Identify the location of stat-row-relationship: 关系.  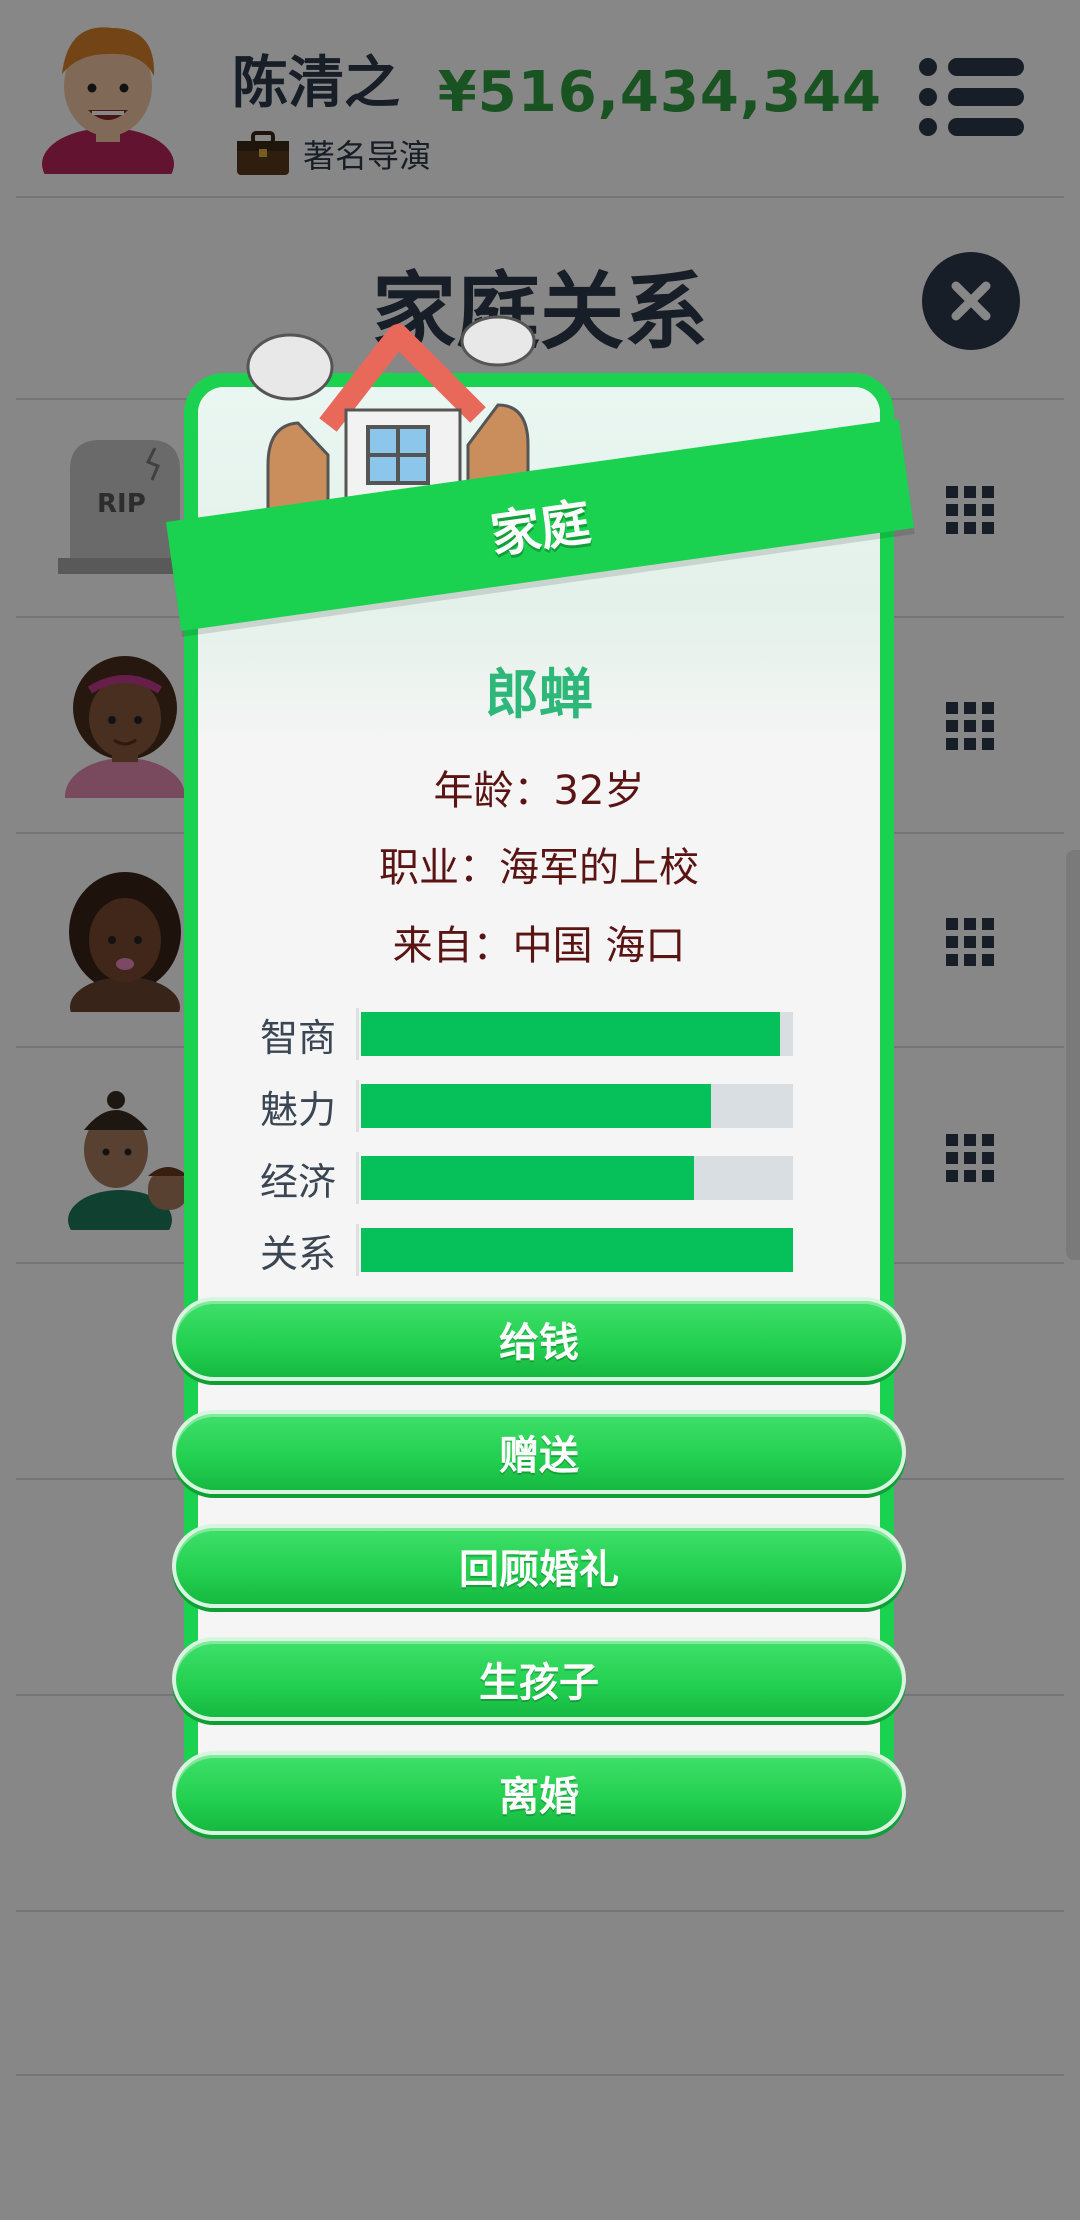
(530, 1250).